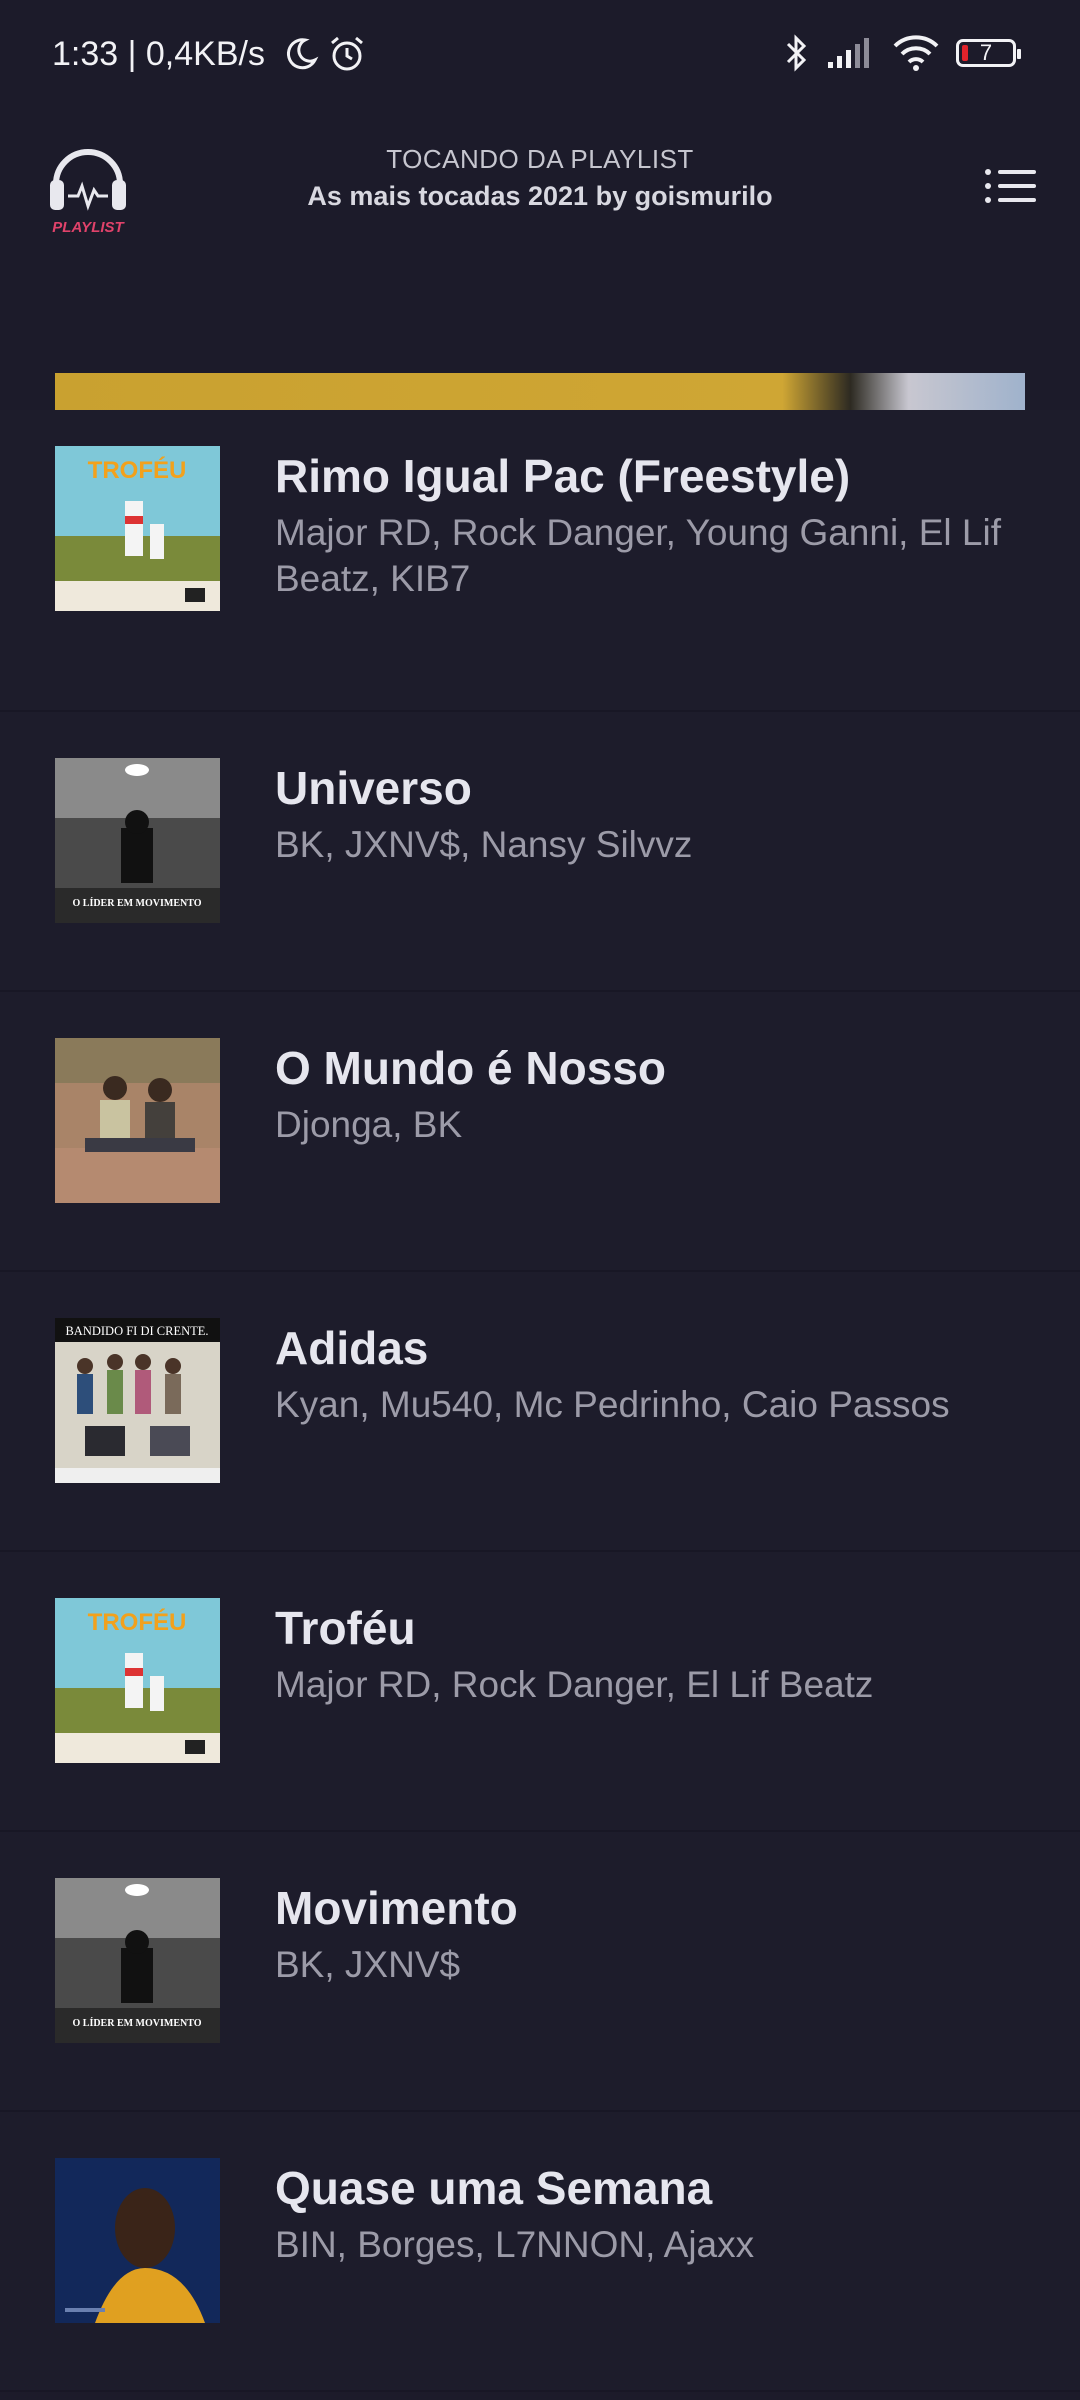 The height and width of the screenshot is (2400, 1080). I want to click on wifi-icon, so click(916, 53).